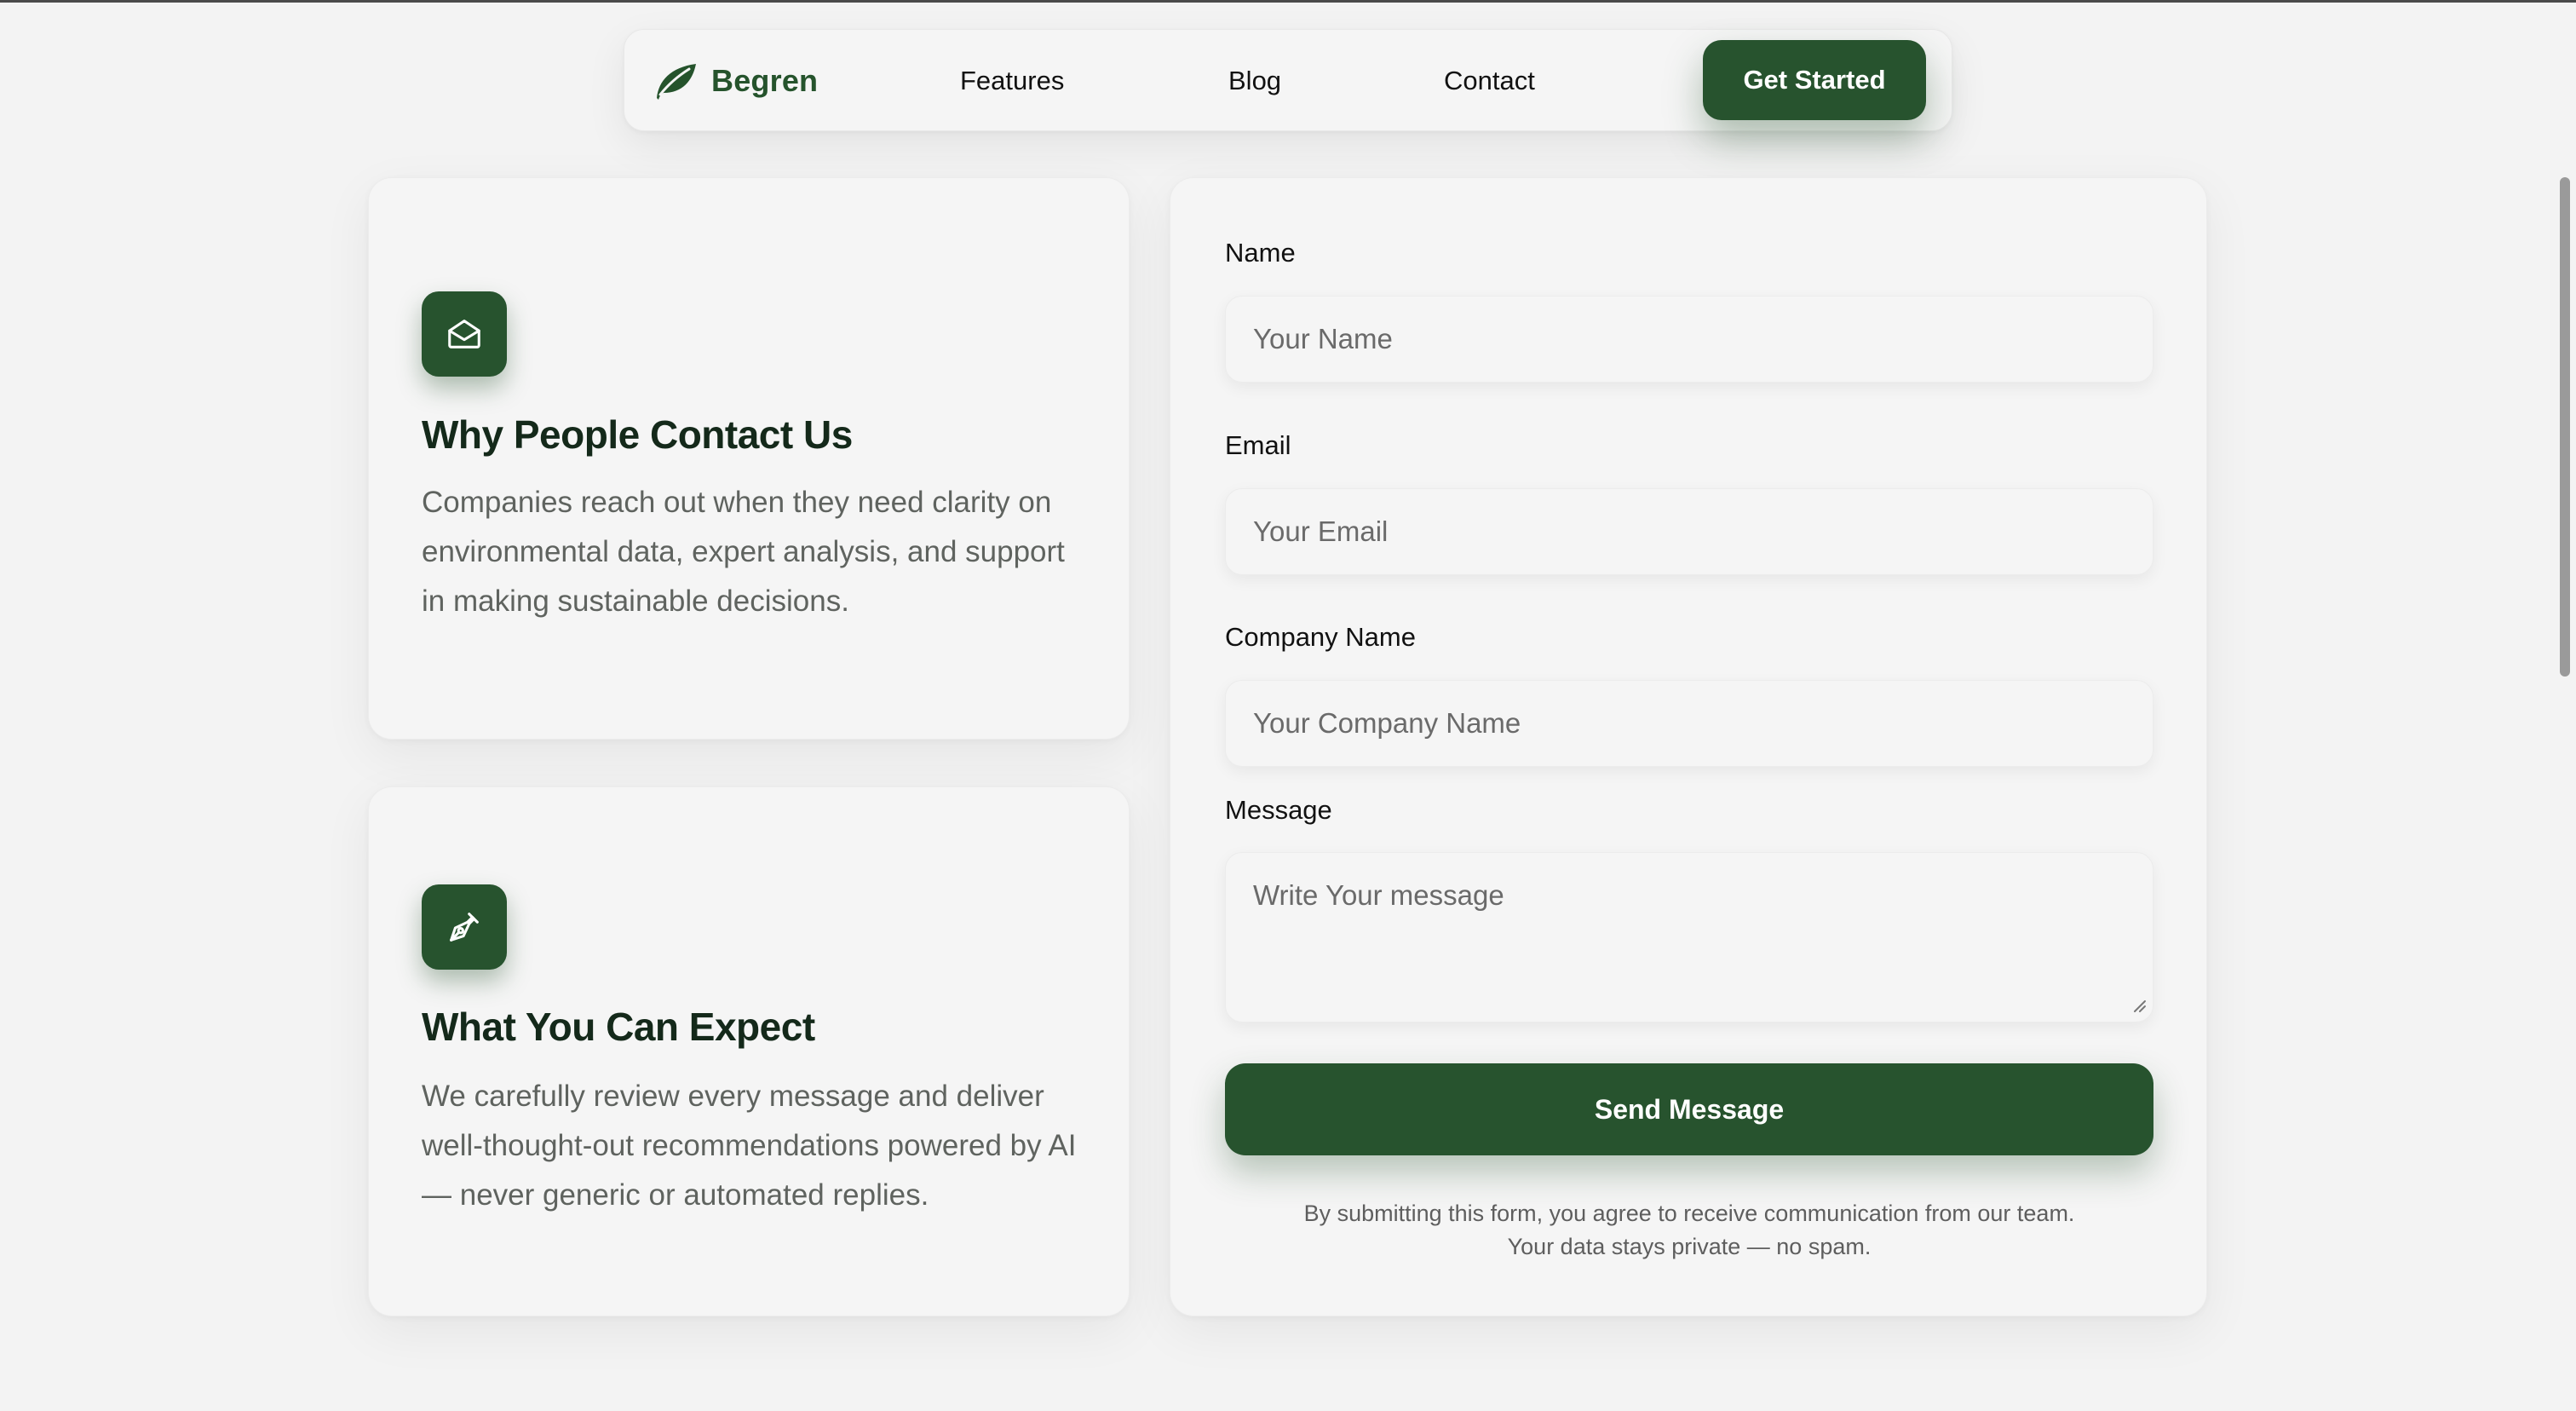 This screenshot has width=2576, height=1411. Describe the element at coordinates (1261, 253) in the screenshot. I see `name-label: Name` at that location.